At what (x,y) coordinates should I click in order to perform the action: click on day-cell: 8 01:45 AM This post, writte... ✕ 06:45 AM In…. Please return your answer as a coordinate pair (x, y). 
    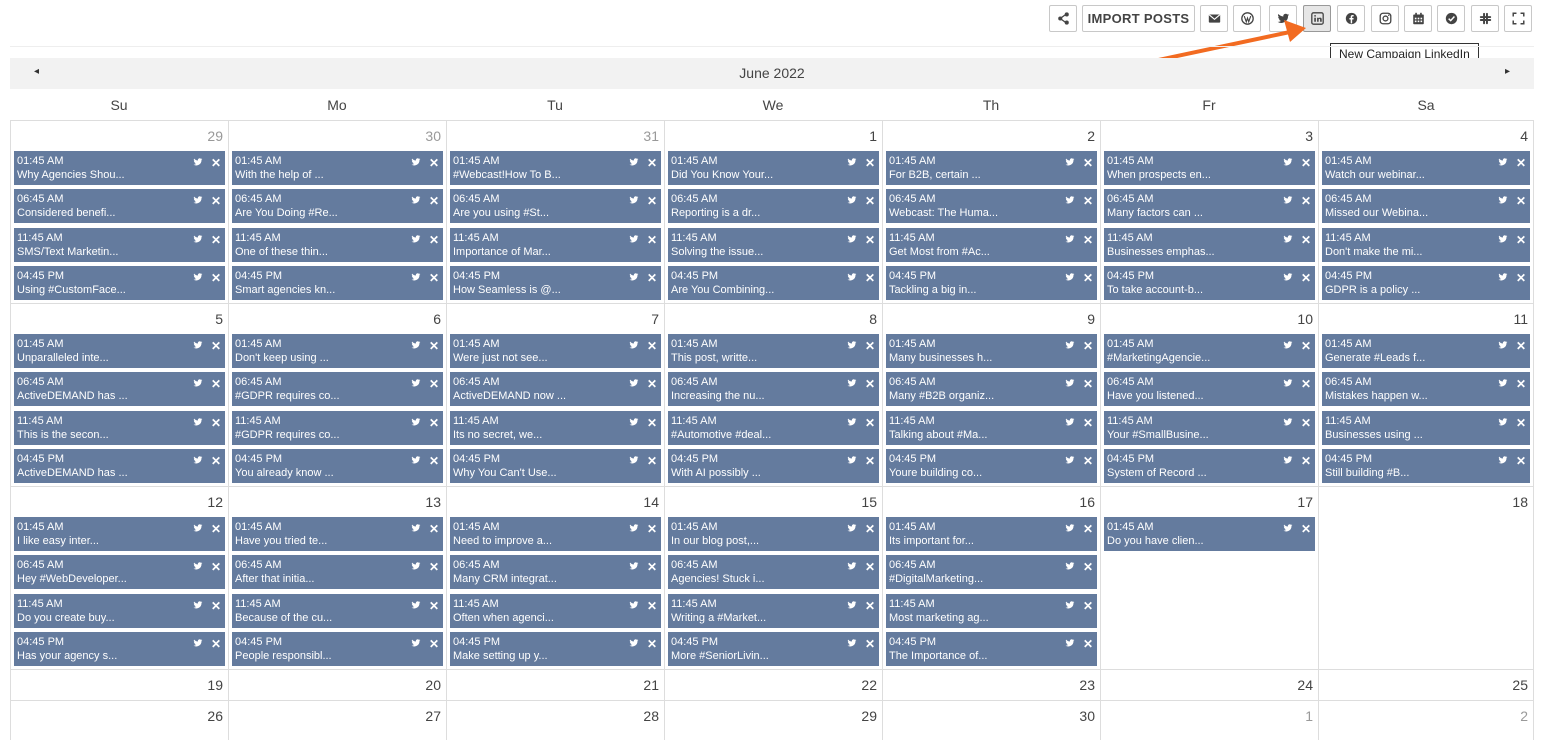
    Looking at the image, I should click on (773, 394).